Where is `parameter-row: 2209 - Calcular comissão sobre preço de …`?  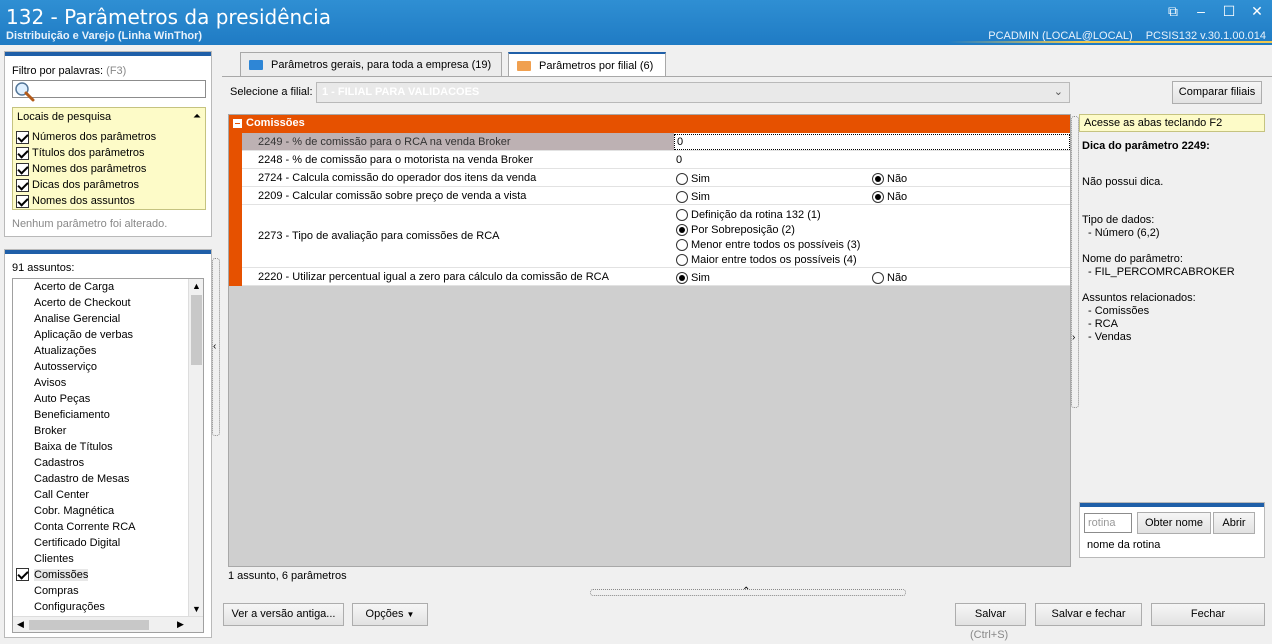
parameter-row: 2209 - Calcular comissão sobre preço de … is located at coordinates (656, 196).